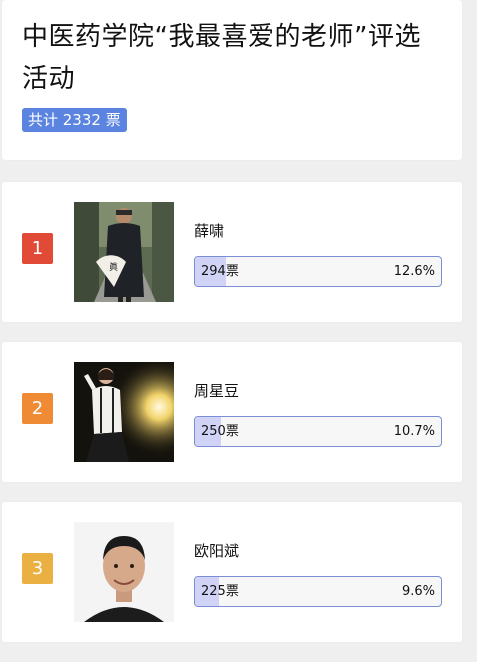  I want to click on vote-percent: 12.6%, so click(414, 271).